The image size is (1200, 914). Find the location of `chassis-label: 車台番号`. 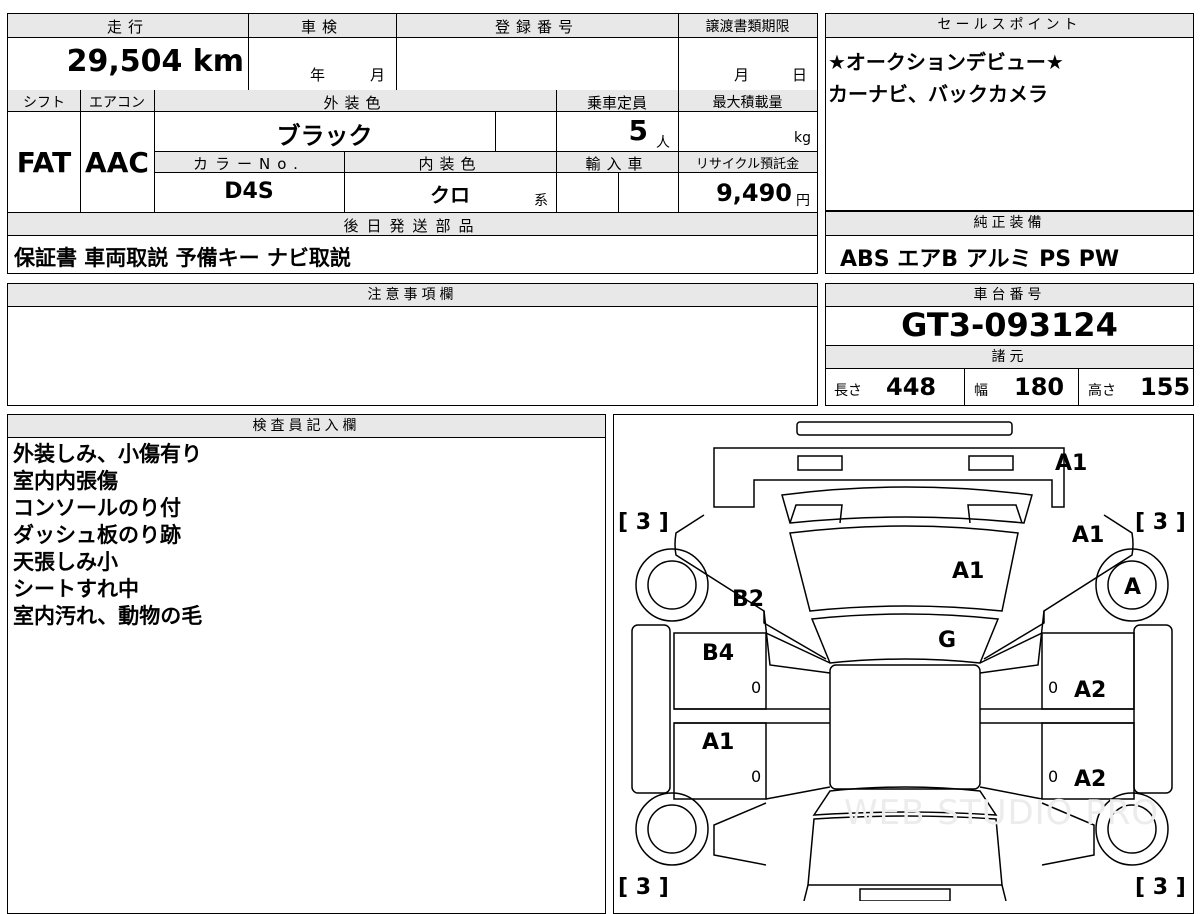

chassis-label: 車台番号 is located at coordinates (1009, 295).